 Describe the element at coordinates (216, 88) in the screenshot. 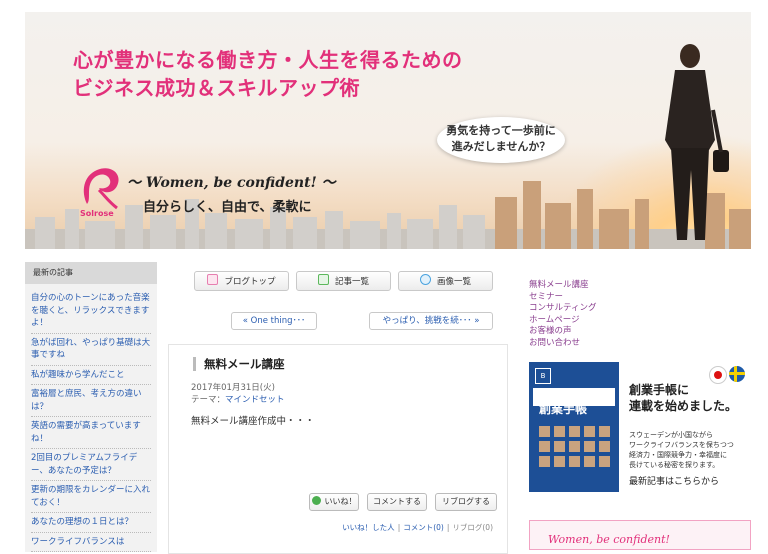

I see `headline-line-2: ビジネス成功＆スキルアップ術` at that location.